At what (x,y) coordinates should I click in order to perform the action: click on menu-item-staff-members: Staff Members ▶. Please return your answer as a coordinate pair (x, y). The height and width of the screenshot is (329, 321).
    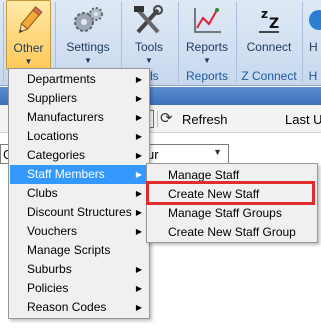
    Looking at the image, I should click on (79, 174).